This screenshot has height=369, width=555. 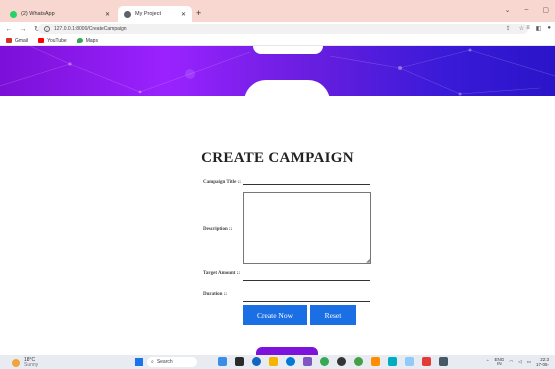 I want to click on tab-my-project: My Project ✕, so click(x=155, y=14).